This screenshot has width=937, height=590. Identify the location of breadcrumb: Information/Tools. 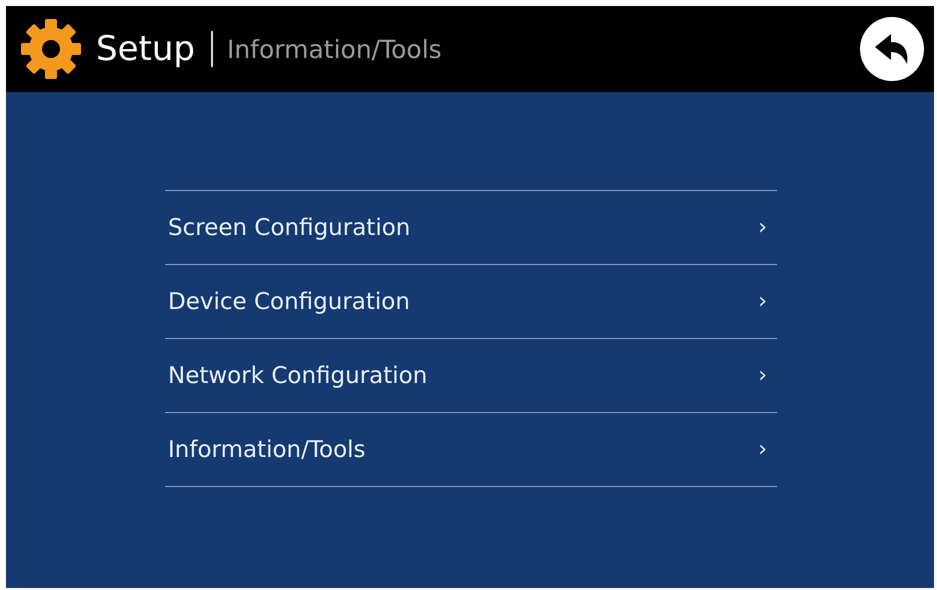
(334, 49).